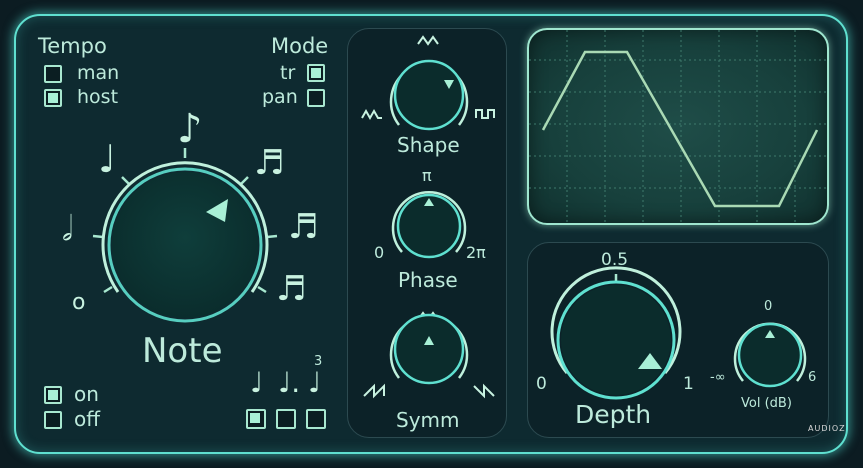 The height and width of the screenshot is (468, 863). I want to click on vol-knob-graphics, so click(770, 355).